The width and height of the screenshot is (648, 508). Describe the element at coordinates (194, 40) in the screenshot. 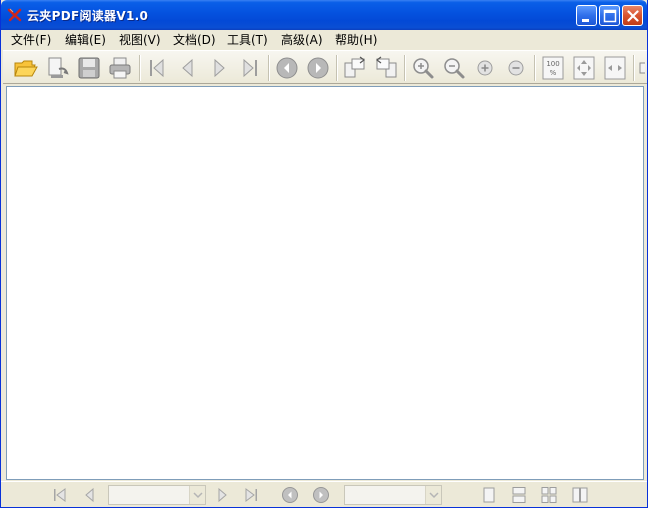

I see `menu-document: 文档(D)` at that location.